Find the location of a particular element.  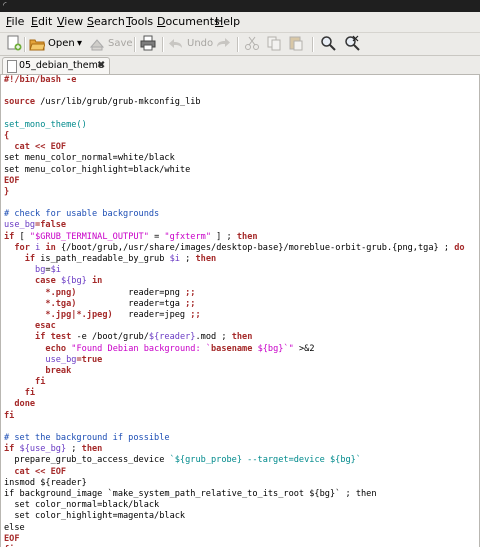

code-token: esac is located at coordinates (45, 326).